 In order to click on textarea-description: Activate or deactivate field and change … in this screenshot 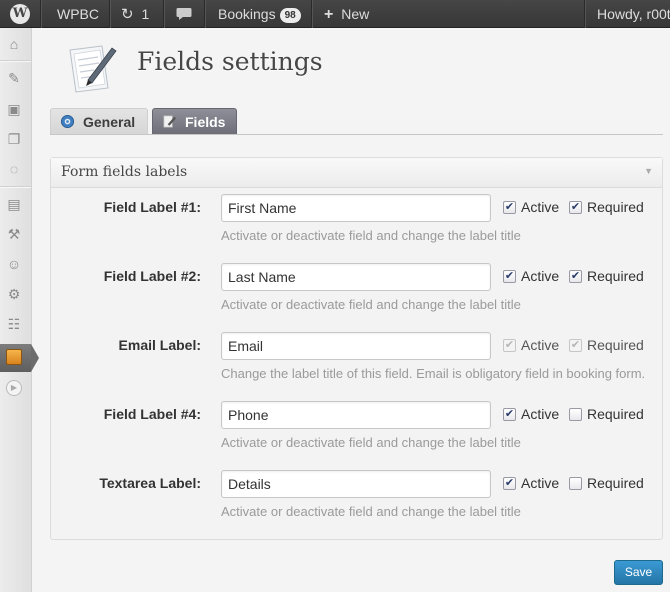, I will do `click(371, 511)`.